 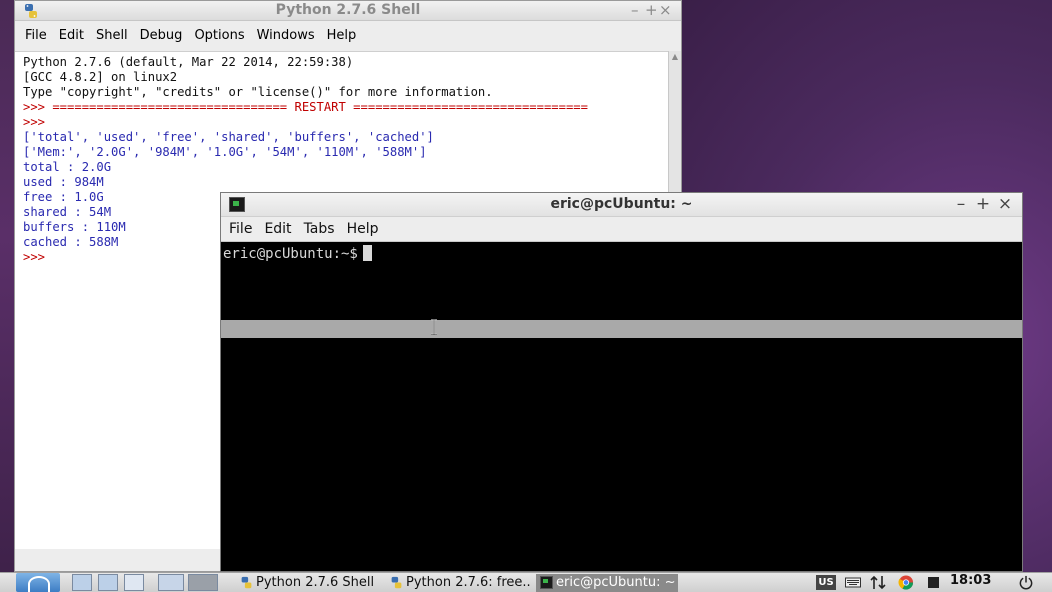 What do you see at coordinates (826, 582) in the screenshot?
I see `keyboard-layout-indicator: US` at bounding box center [826, 582].